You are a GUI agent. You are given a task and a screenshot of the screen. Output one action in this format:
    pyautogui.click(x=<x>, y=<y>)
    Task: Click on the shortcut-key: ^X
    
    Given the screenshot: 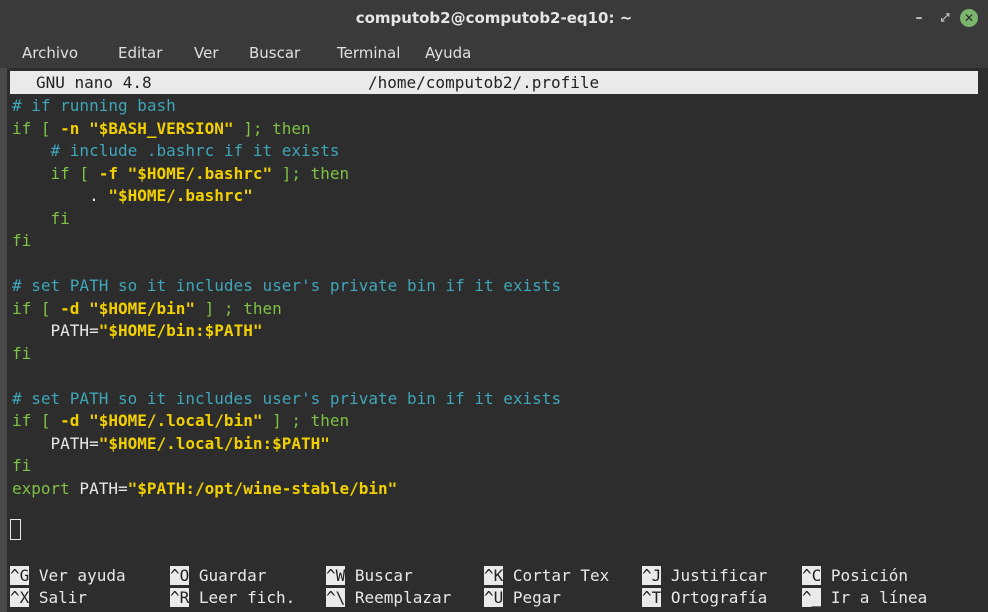 What is the action you would take?
    pyautogui.click(x=20, y=597)
    